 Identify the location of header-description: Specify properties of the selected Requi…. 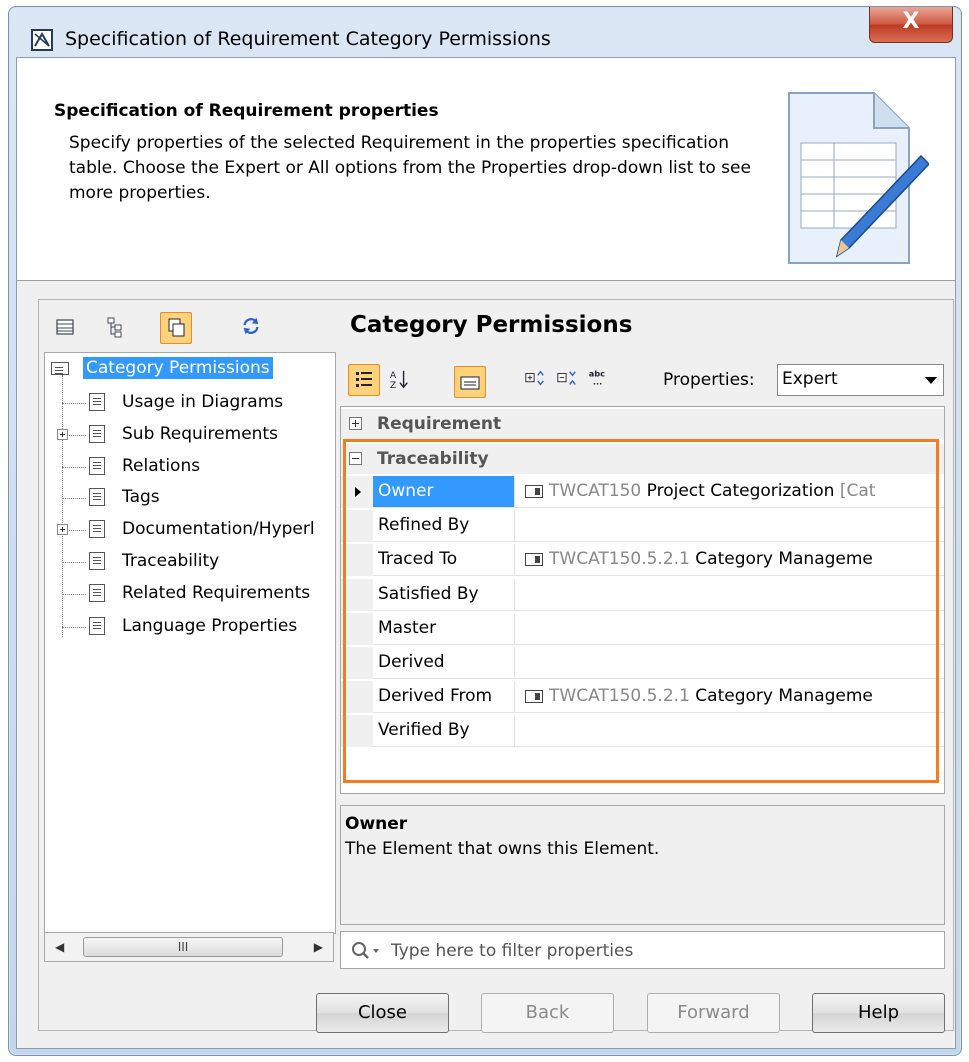
(410, 168).